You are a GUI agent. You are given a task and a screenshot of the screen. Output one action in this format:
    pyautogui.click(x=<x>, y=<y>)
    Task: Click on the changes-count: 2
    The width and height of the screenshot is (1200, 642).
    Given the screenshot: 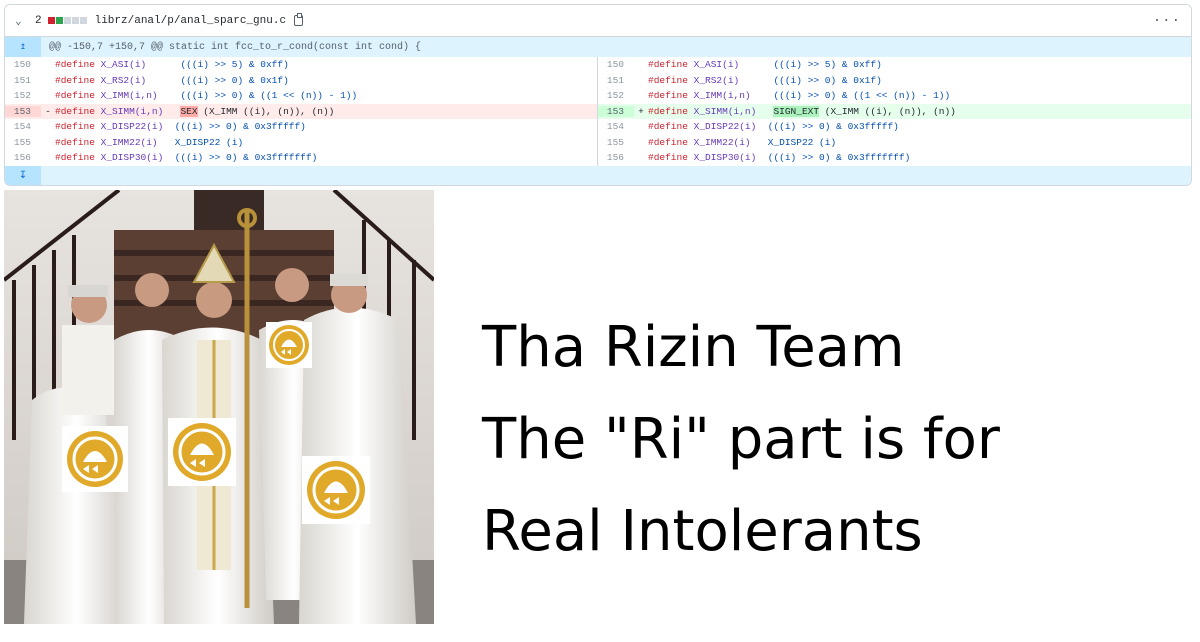 What is the action you would take?
    pyautogui.click(x=38, y=20)
    